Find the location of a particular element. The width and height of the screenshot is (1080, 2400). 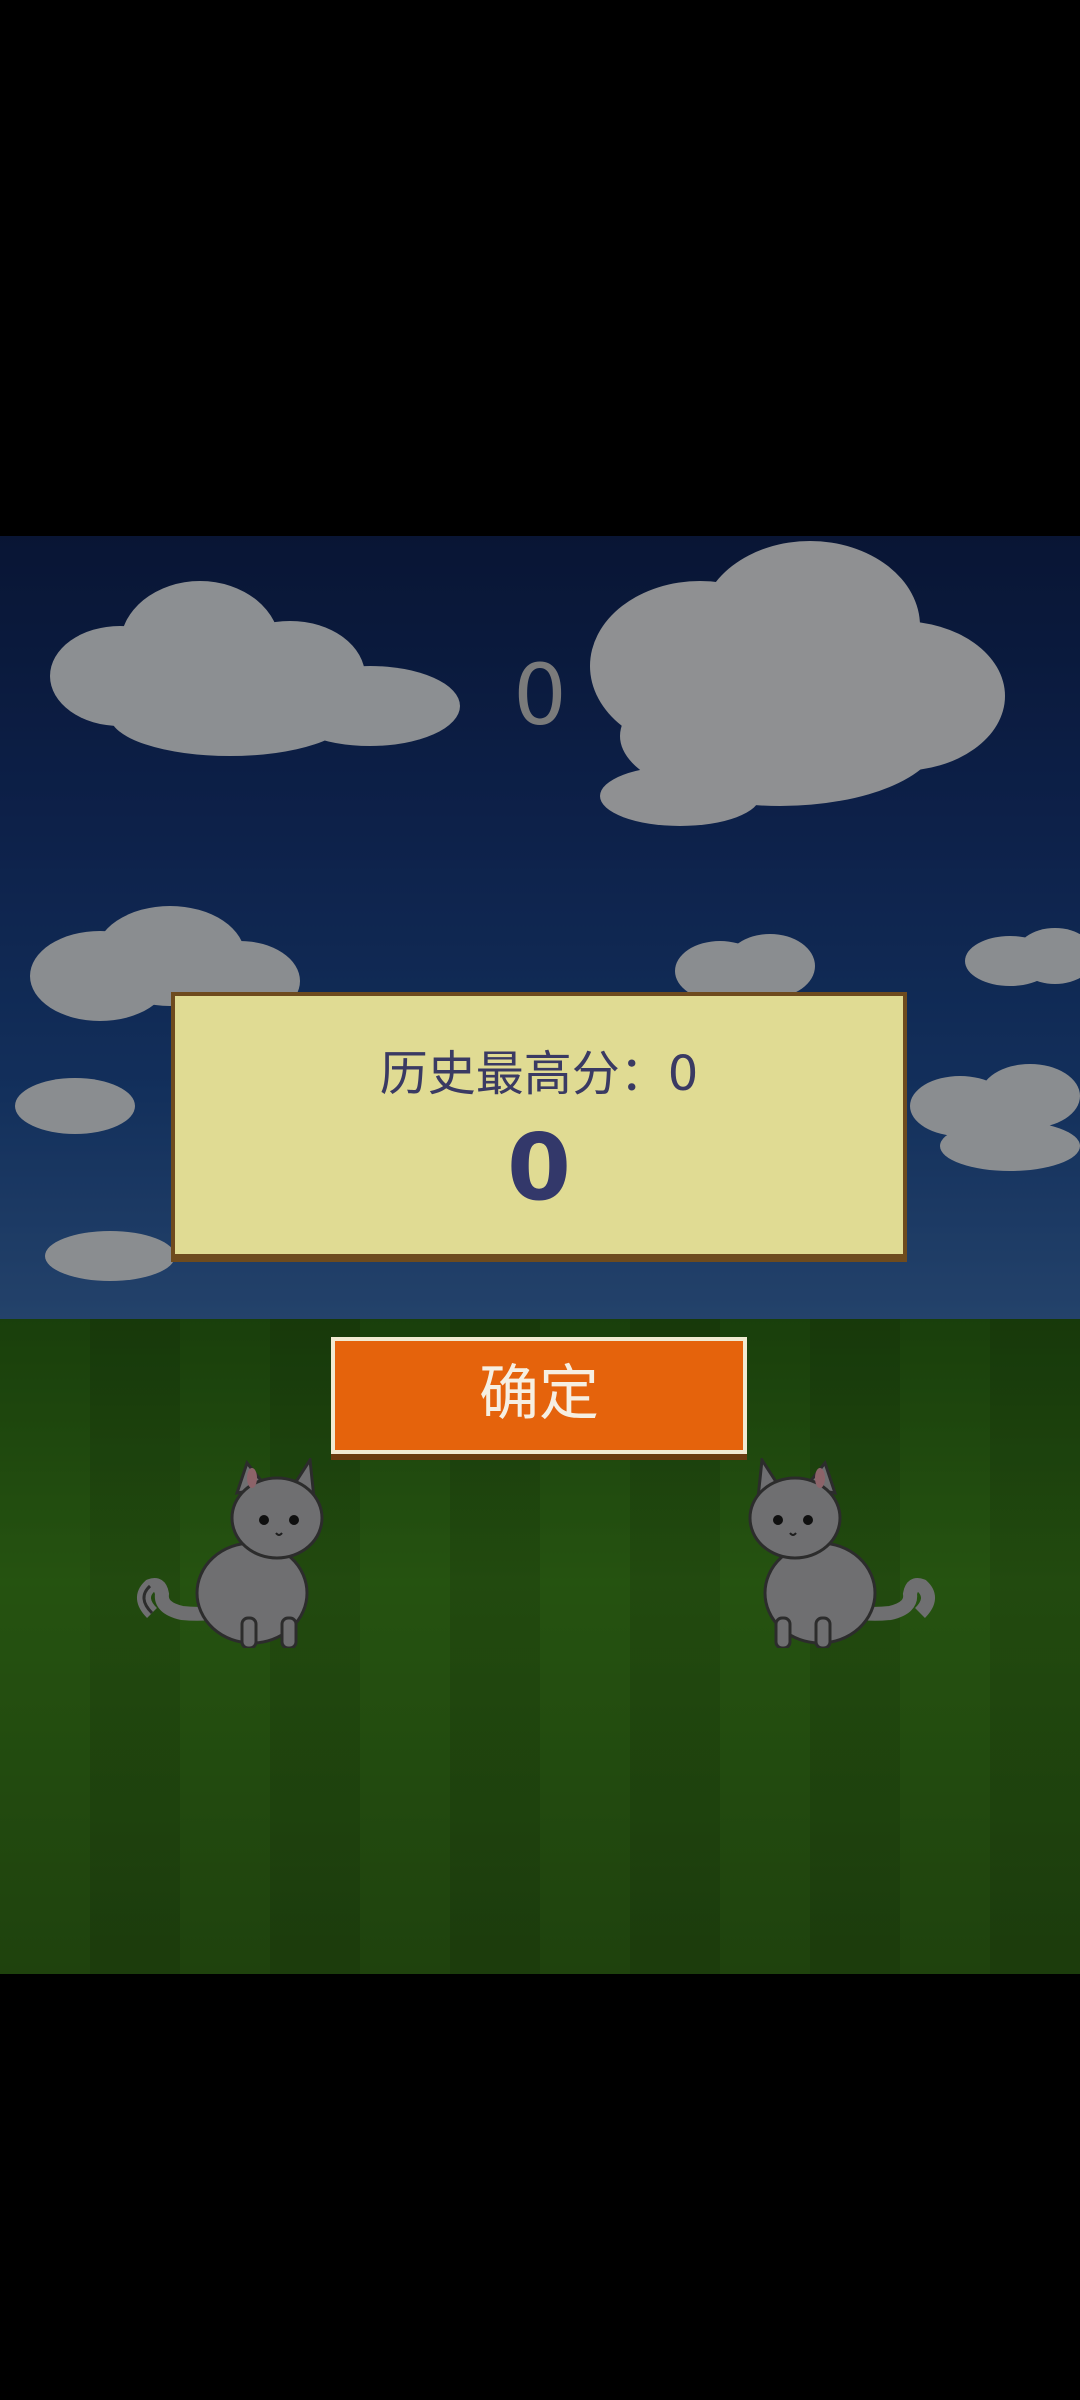

current-score: 0 is located at coordinates (540, 695).